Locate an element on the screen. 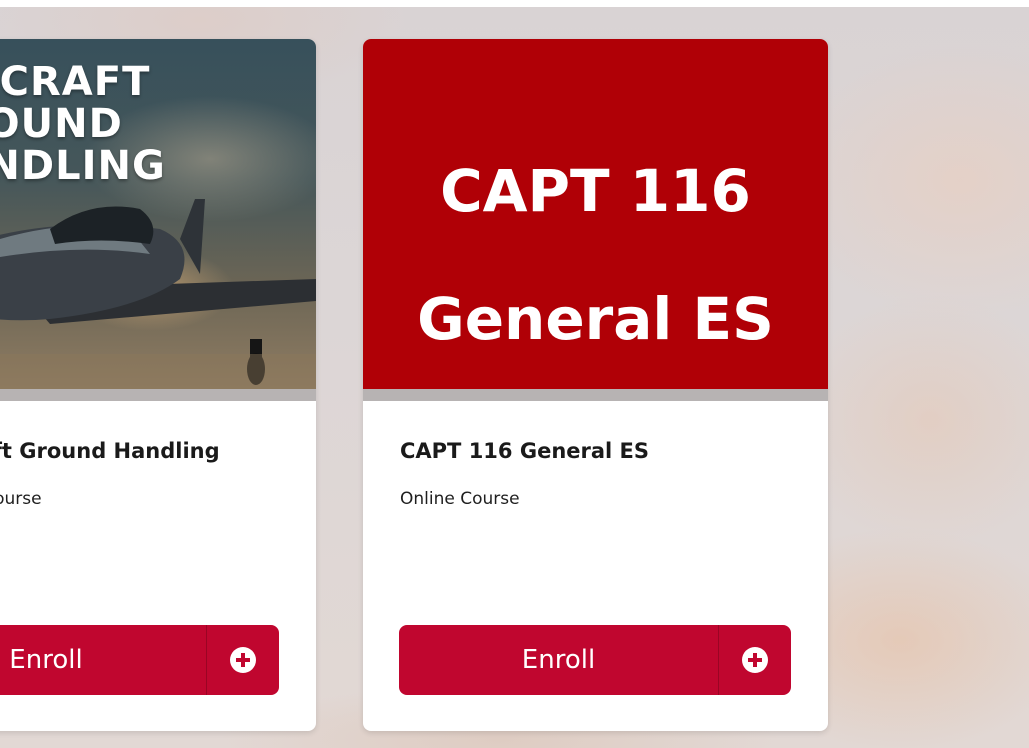  course-title: Aircraft Ground Handling is located at coordinates (110, 451).